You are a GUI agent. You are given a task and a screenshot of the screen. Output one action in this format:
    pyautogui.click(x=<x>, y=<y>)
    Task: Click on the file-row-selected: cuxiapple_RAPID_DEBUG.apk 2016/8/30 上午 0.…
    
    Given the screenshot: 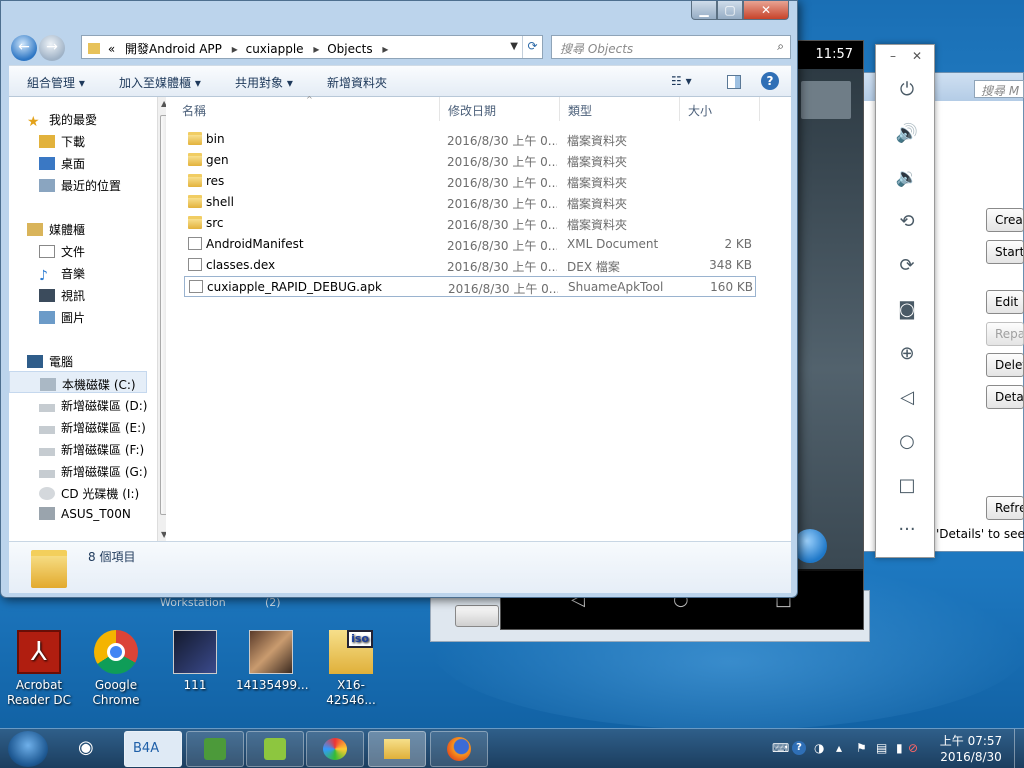 What is the action you would take?
    pyautogui.click(x=470, y=286)
    